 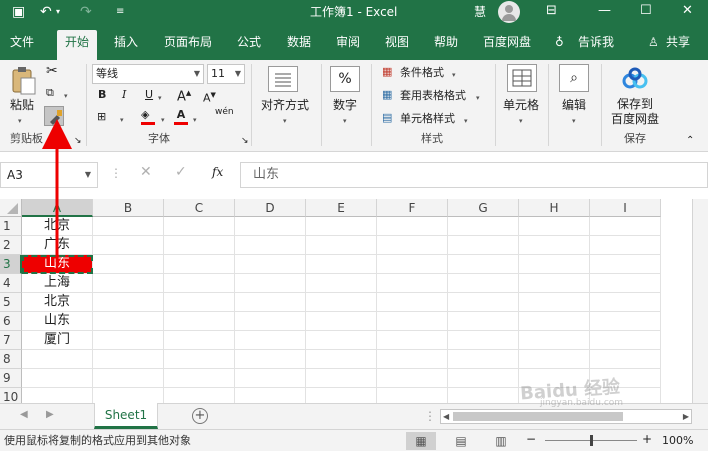 I want to click on row-header-1: 1, so click(x=11, y=226).